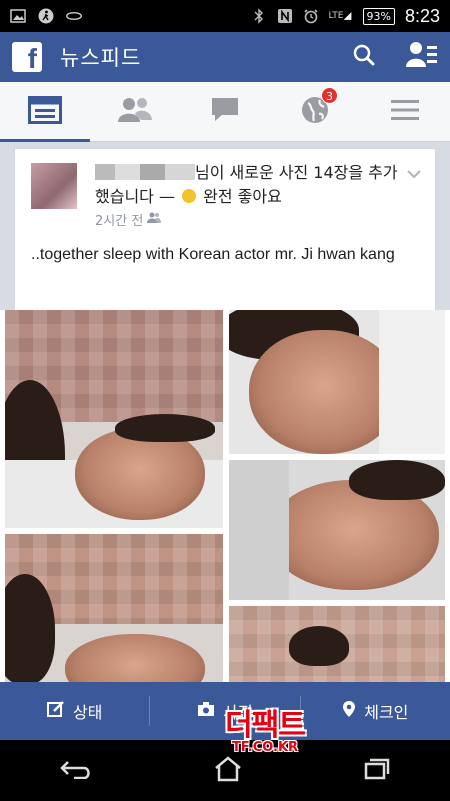  I want to click on post-meta: 2시간 전, so click(128, 219).